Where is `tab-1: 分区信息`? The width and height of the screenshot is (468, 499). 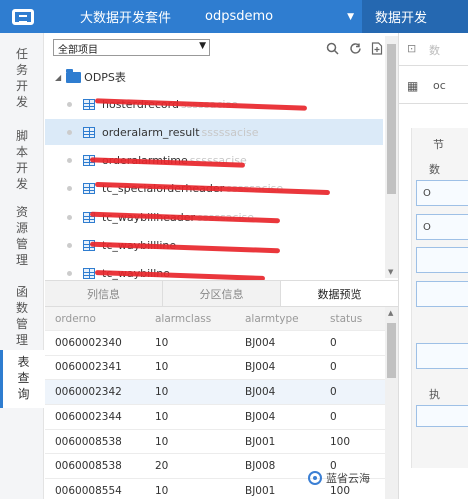
tab-1: 分区信息 is located at coordinates (222, 293).